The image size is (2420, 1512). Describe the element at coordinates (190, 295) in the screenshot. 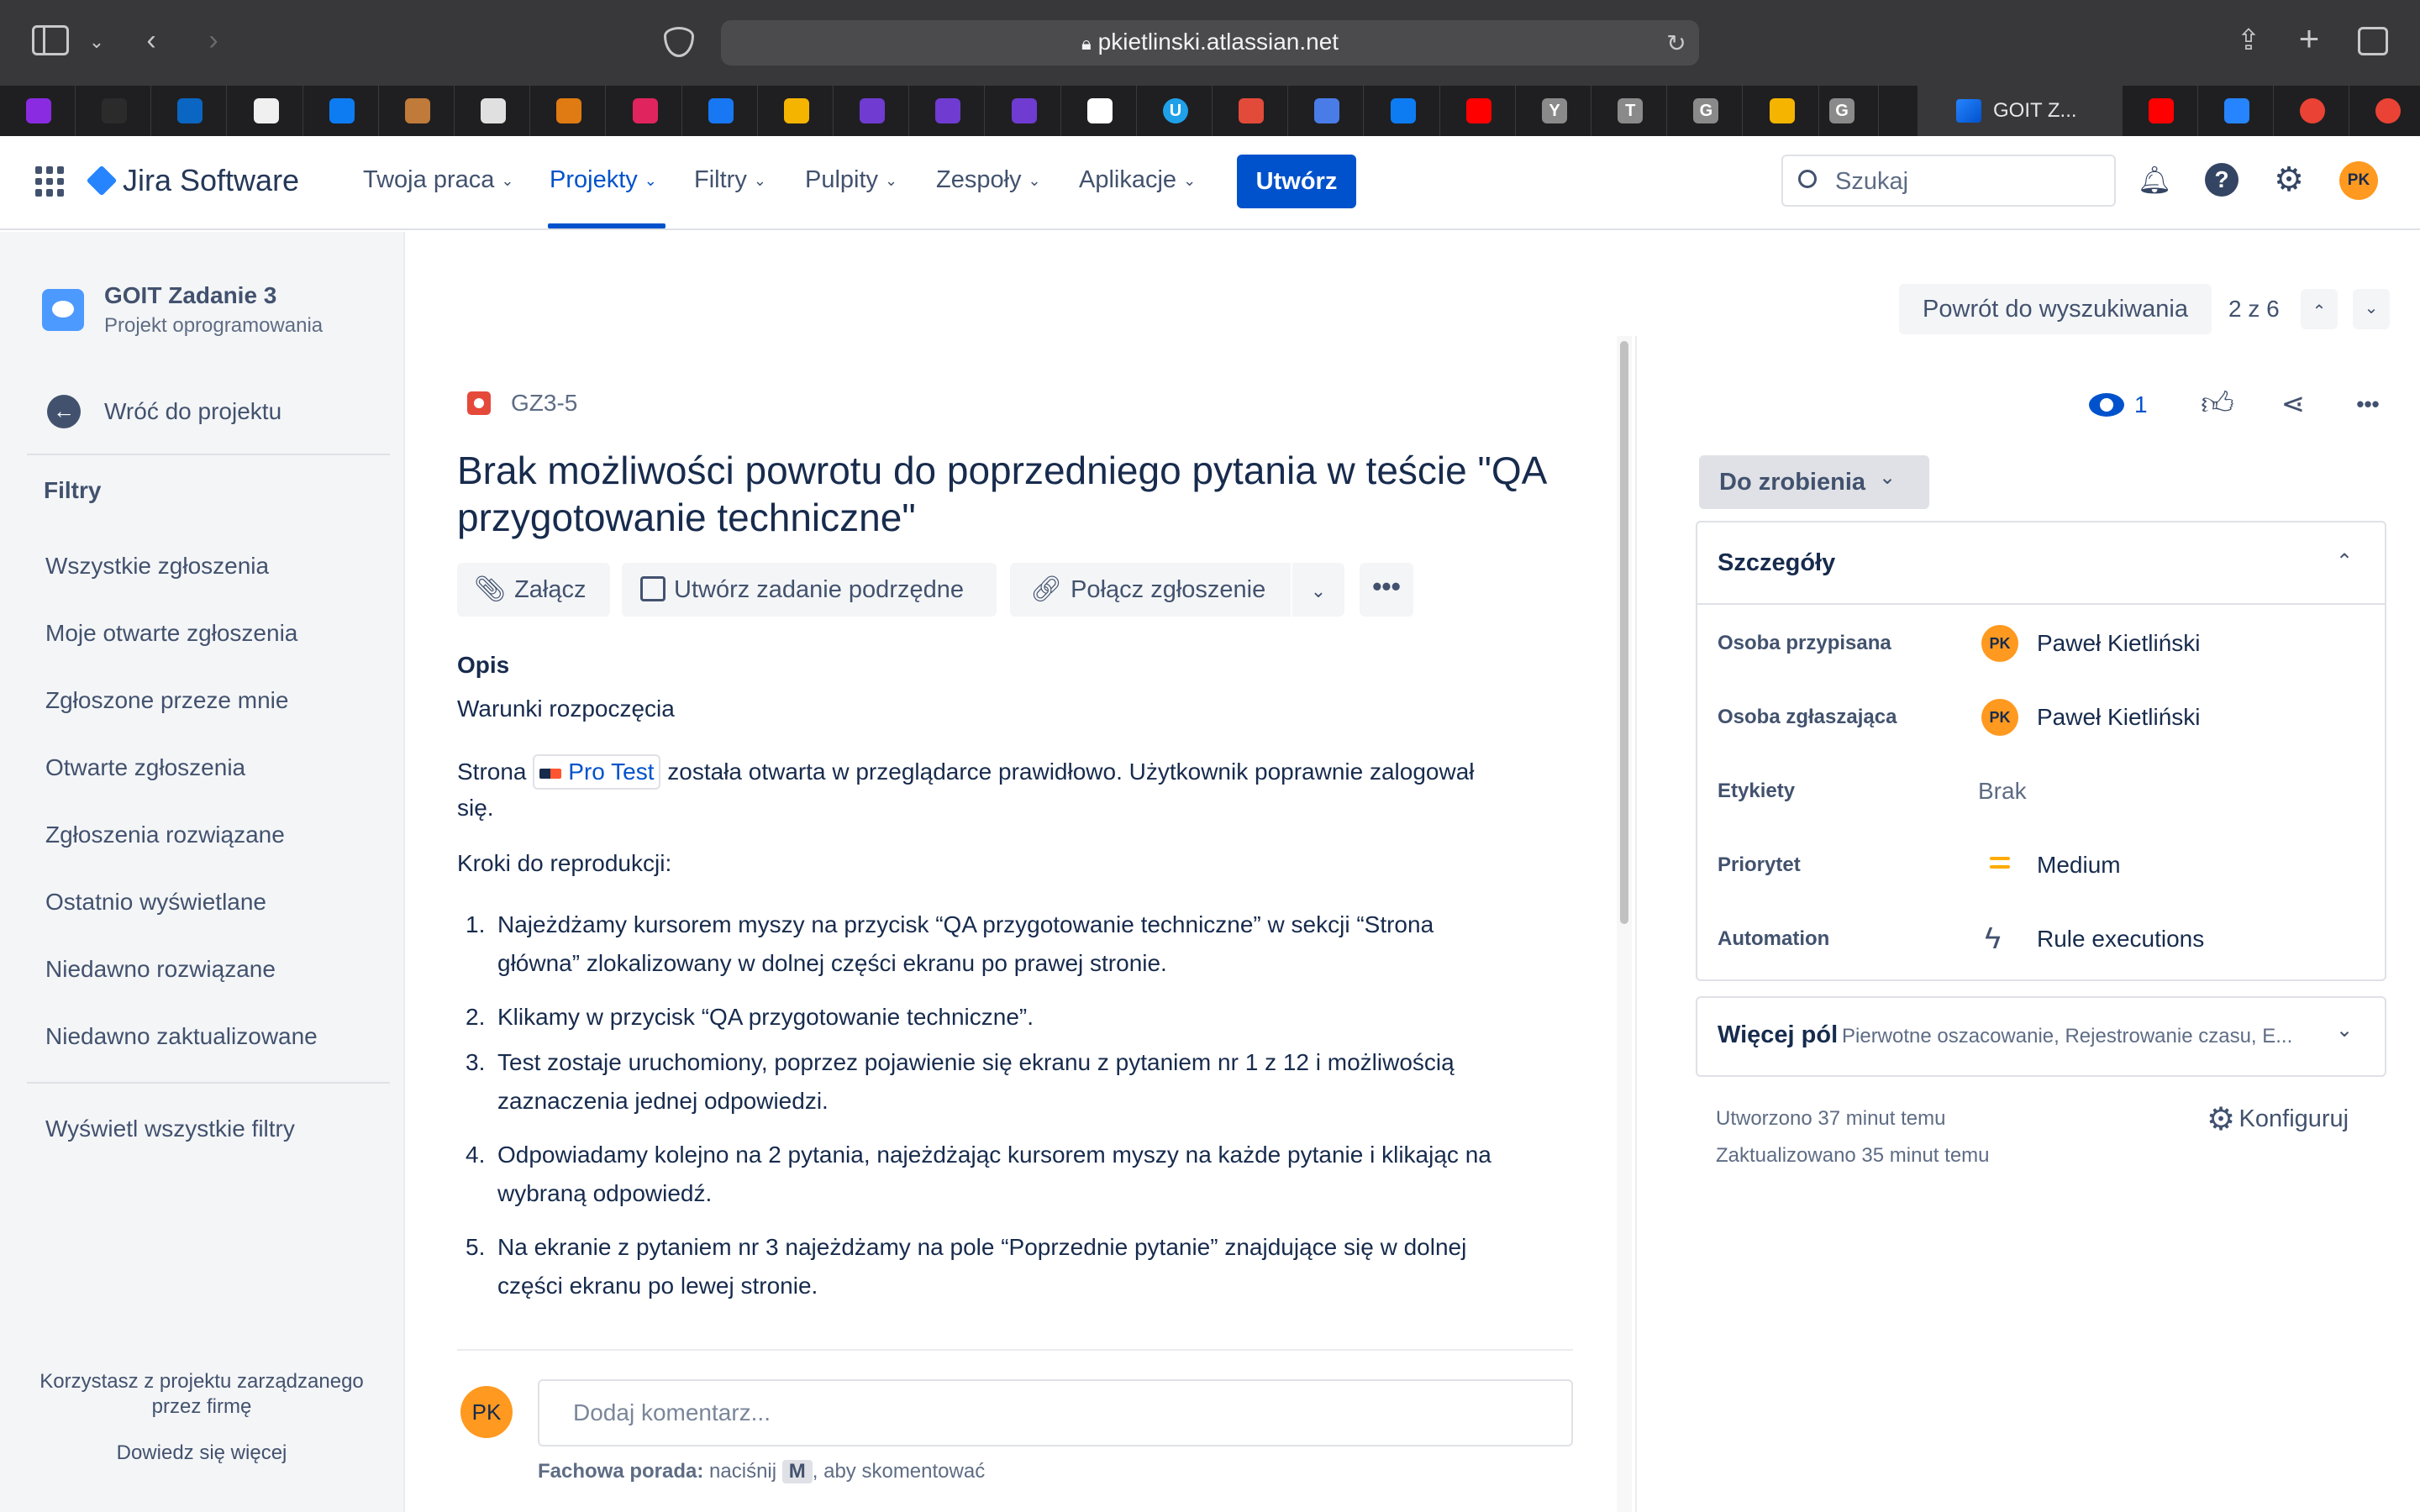

I see `project-name: GOIT Zadanie 3` at that location.